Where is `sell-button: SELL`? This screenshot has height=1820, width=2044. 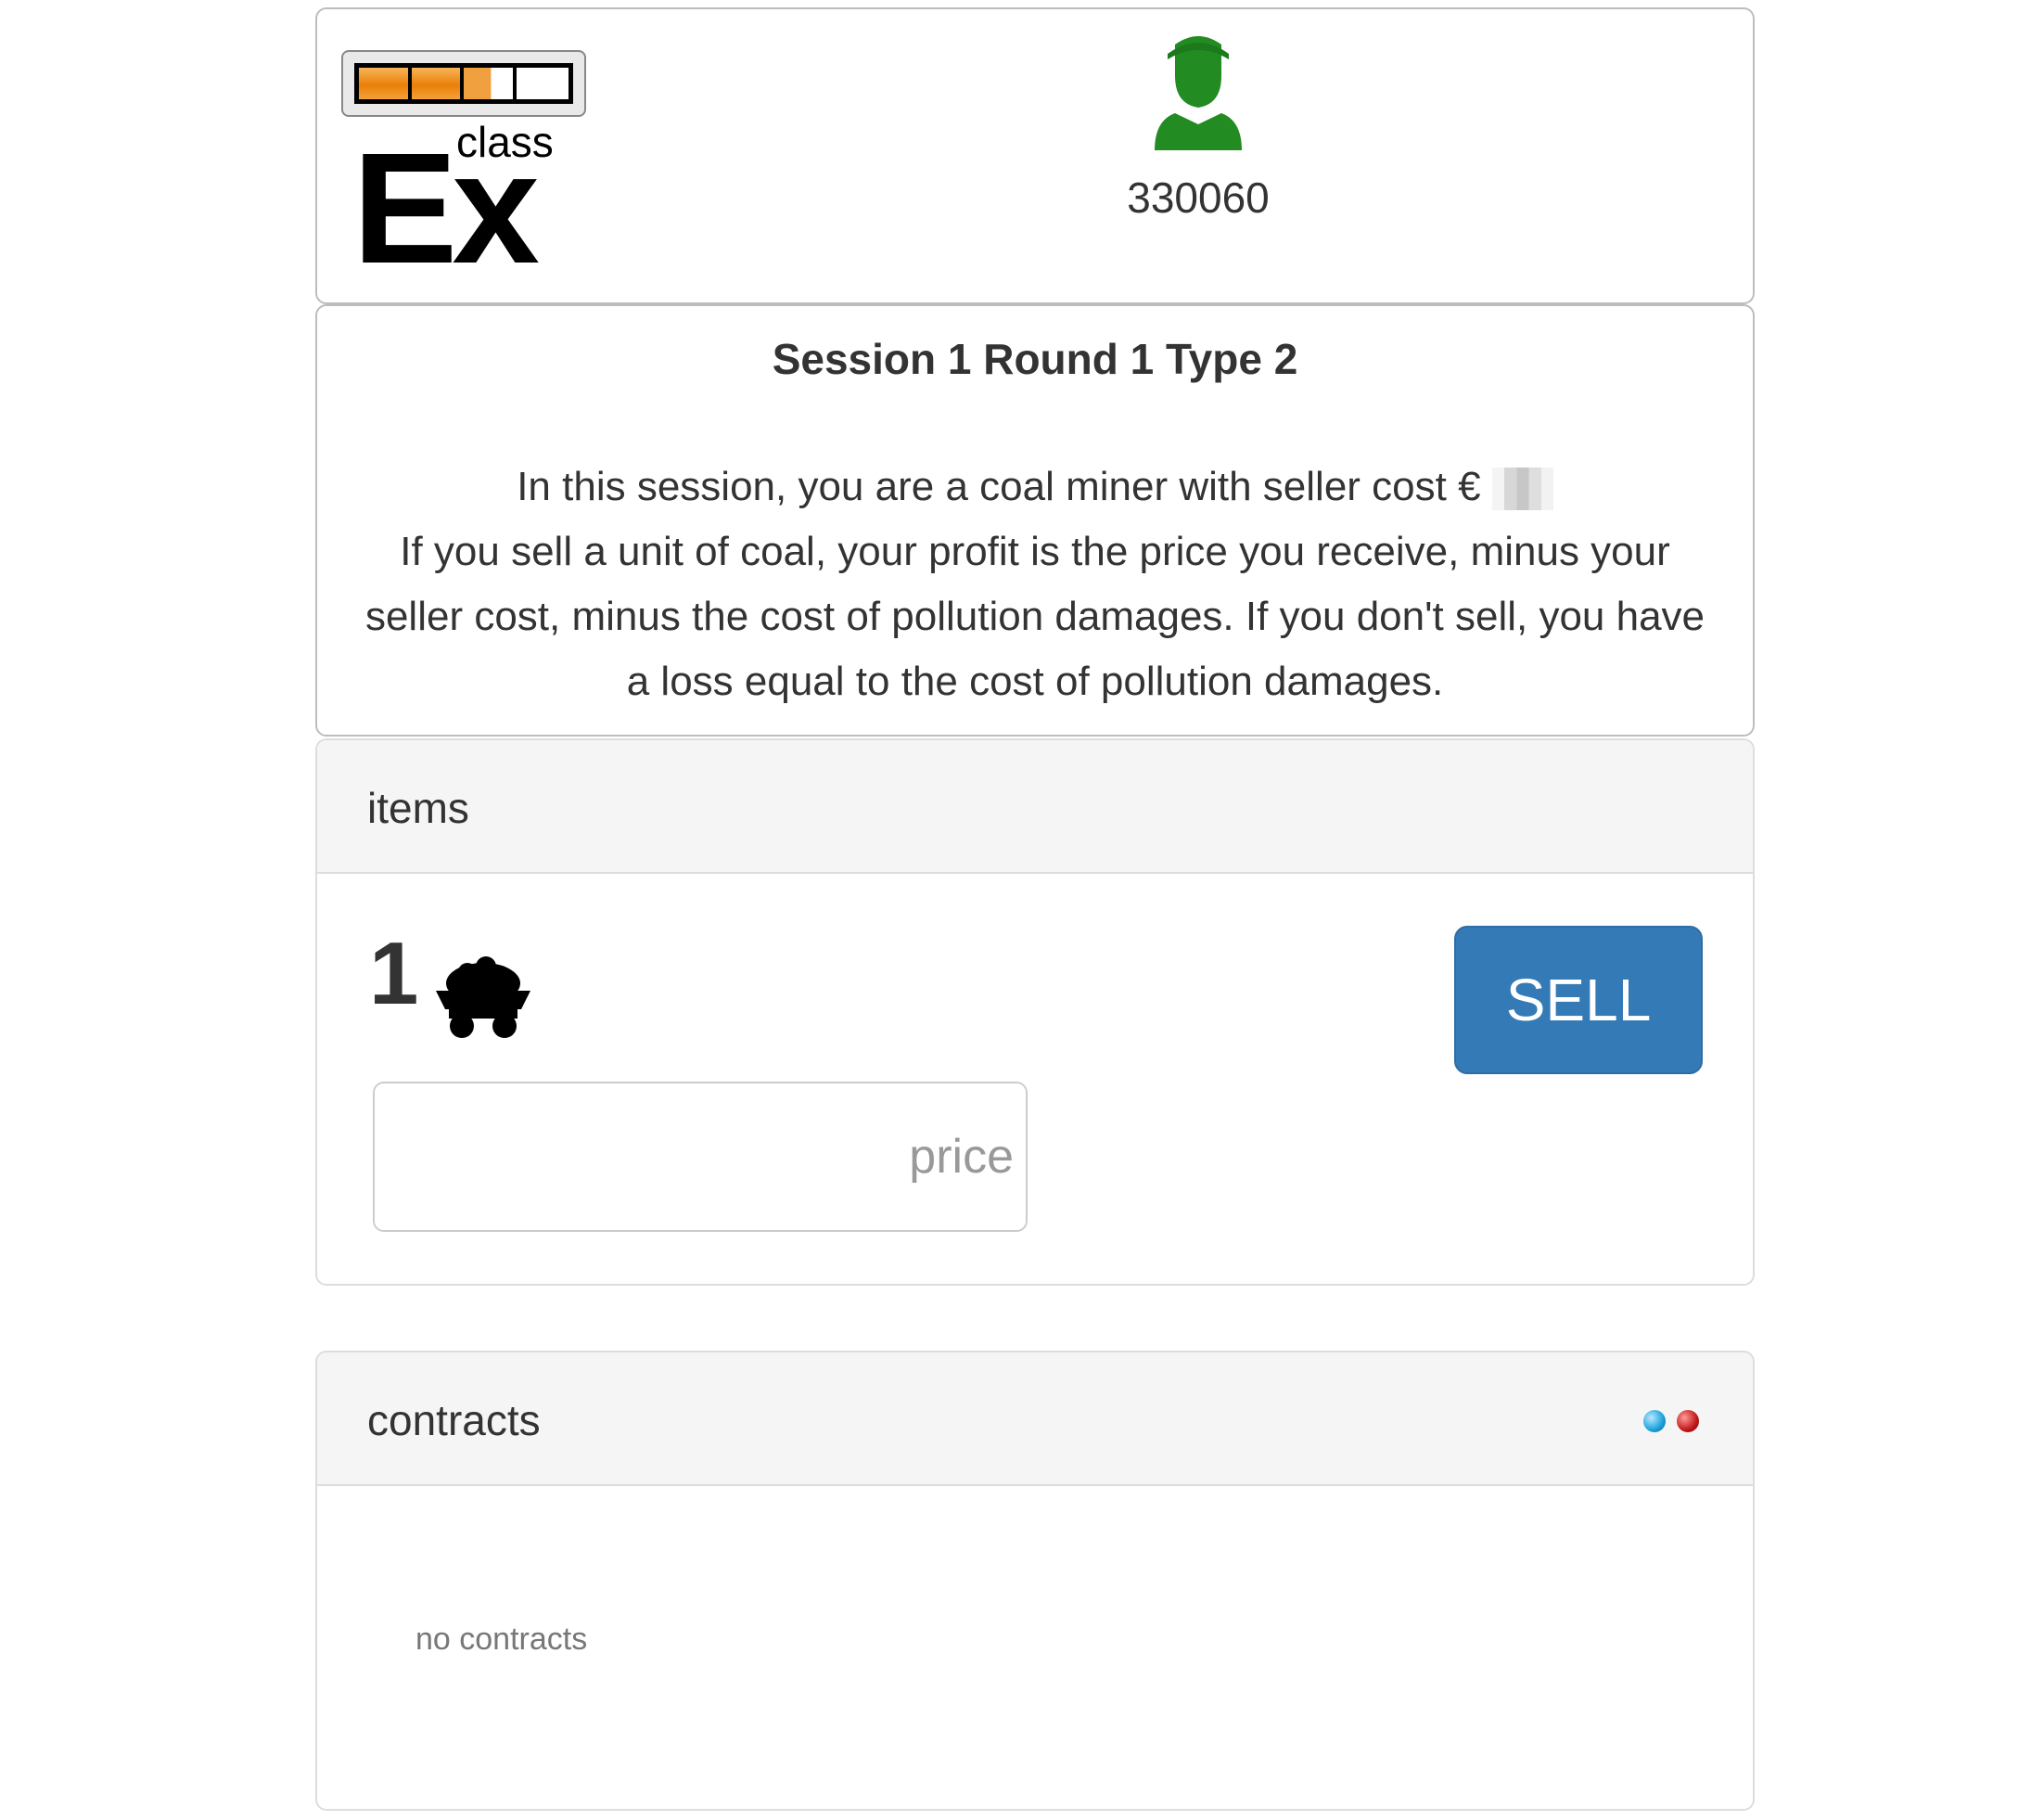 sell-button: SELL is located at coordinates (1578, 1000).